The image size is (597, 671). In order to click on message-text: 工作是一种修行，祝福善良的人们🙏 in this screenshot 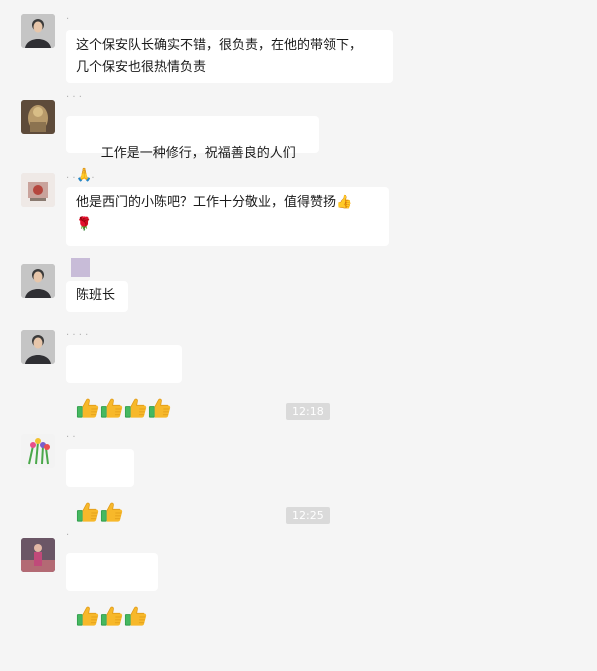, I will do `click(186, 164)`.